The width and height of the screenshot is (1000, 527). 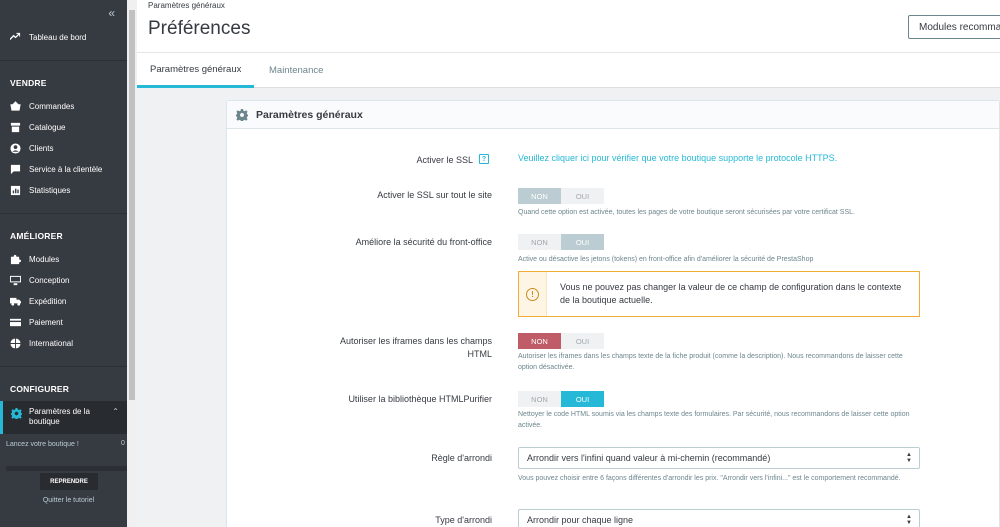 What do you see at coordinates (47, 127) in the screenshot?
I see `sidebar-item-label: Catalogue` at bounding box center [47, 127].